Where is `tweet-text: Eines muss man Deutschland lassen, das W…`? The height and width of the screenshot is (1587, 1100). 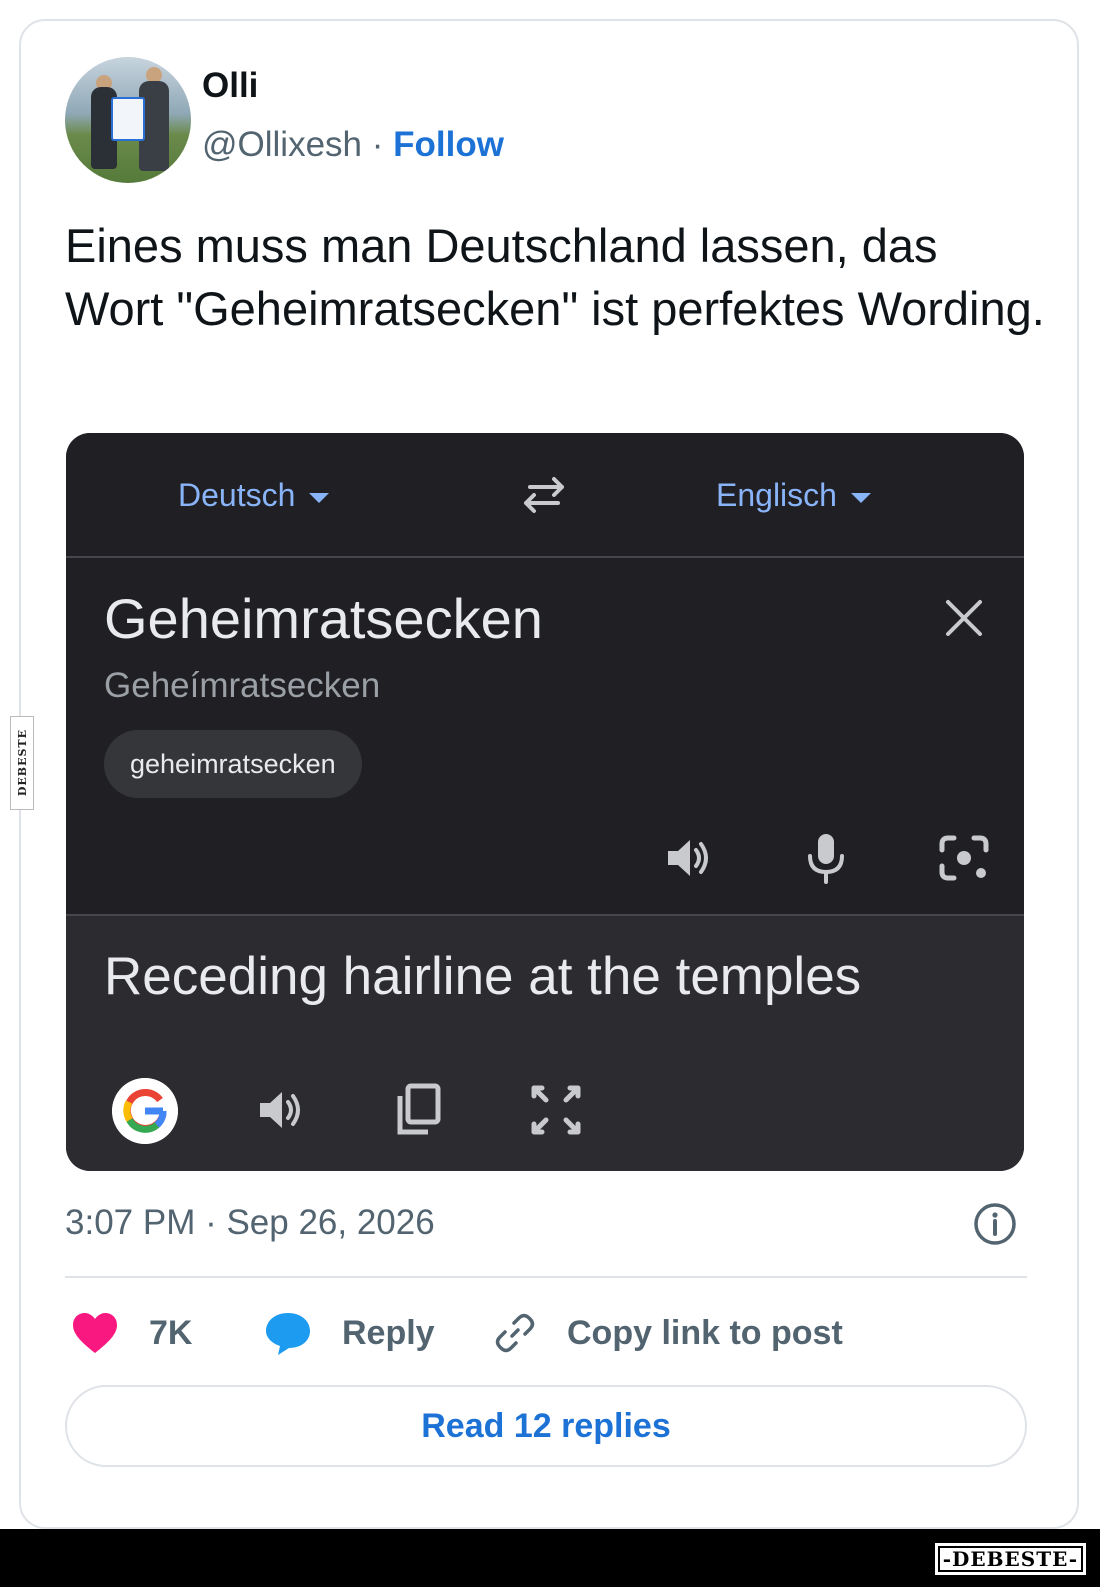 tweet-text: Eines muss man Deutschland lassen, das W… is located at coordinates (555, 277).